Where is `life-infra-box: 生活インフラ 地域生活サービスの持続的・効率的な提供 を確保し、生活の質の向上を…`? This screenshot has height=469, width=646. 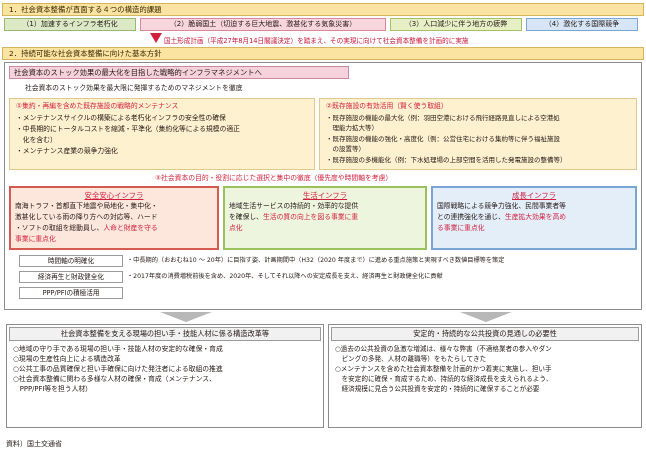
life-infra-box: 生活インフラ 地域生活サービスの持続的・効率的な提供 を確保し、生活の質の向上を… is located at coordinates (325, 218).